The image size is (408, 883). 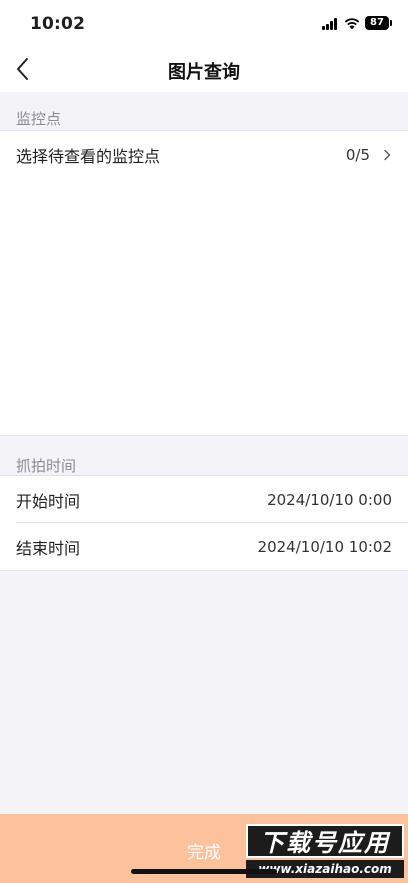 I want to click on status-time: 10:02, so click(x=58, y=24).